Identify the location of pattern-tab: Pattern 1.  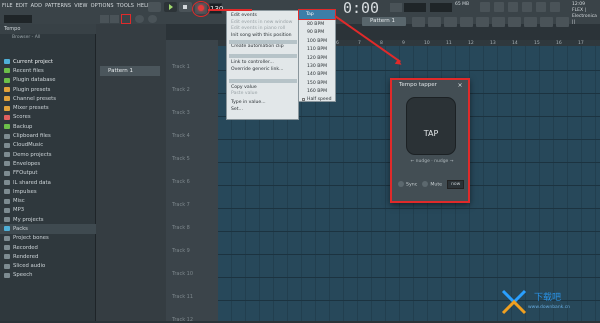
(130, 71).